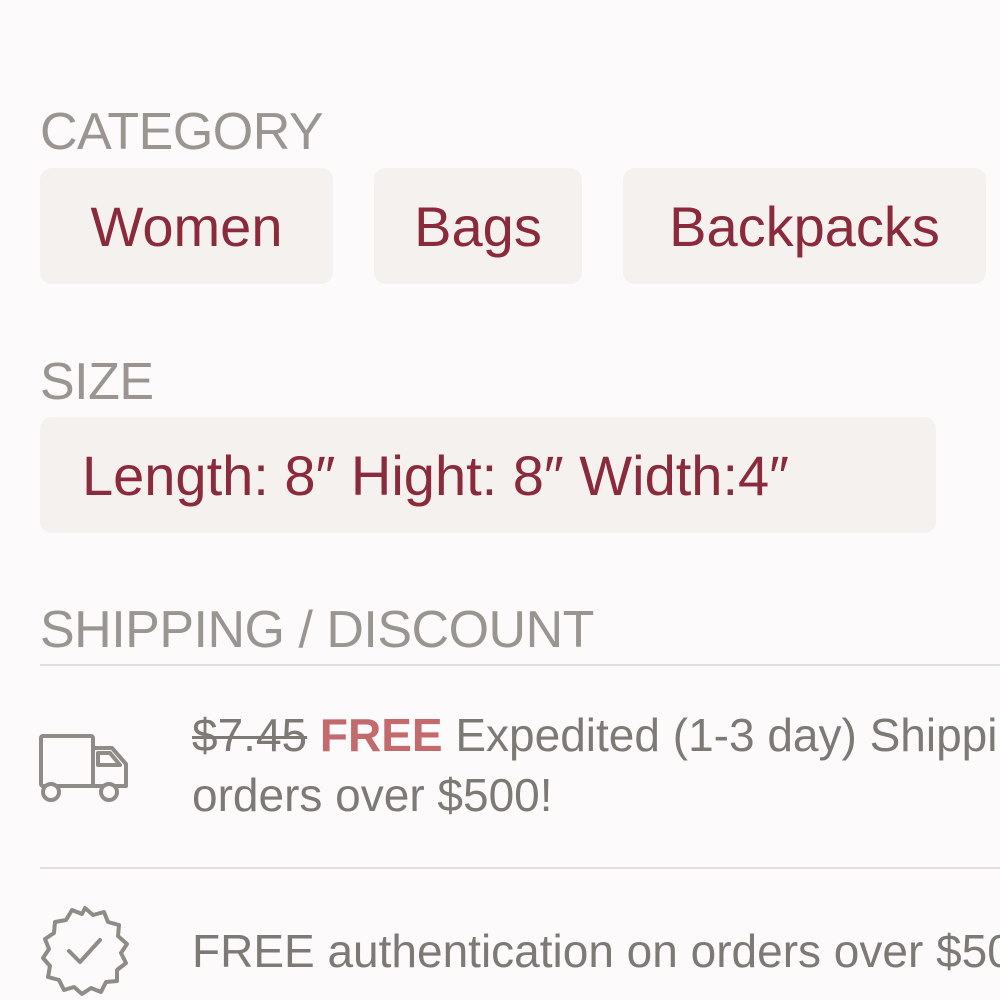  What do you see at coordinates (478, 226) in the screenshot?
I see `category-chip-bags: Bags` at bounding box center [478, 226].